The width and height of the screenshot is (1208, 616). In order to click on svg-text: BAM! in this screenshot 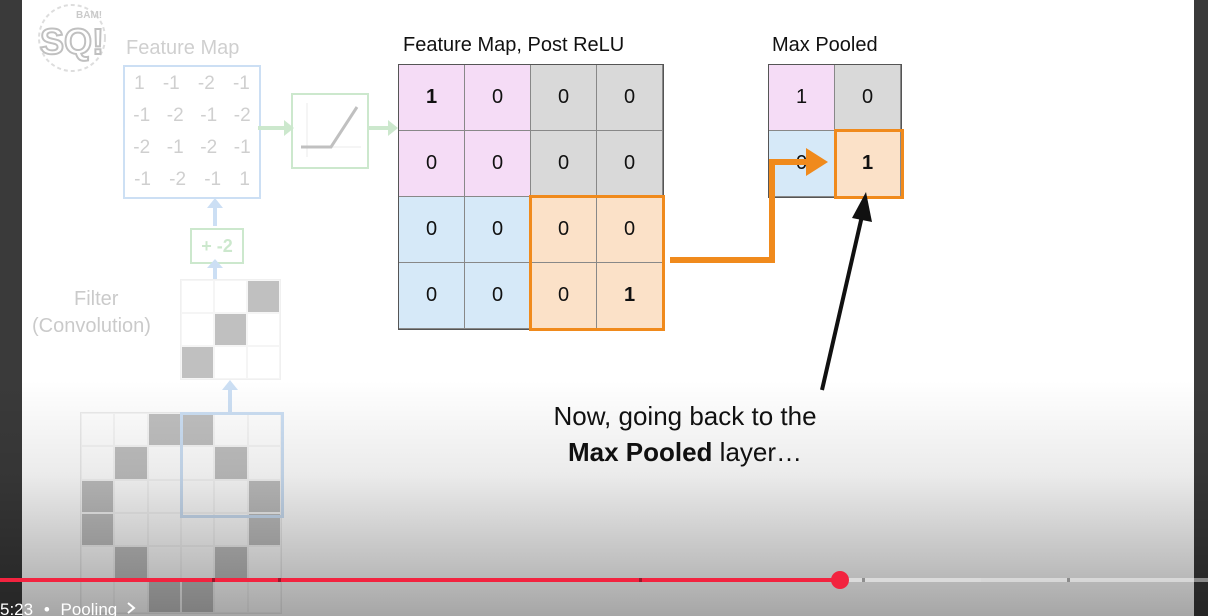, I will do `click(89, 15)`.